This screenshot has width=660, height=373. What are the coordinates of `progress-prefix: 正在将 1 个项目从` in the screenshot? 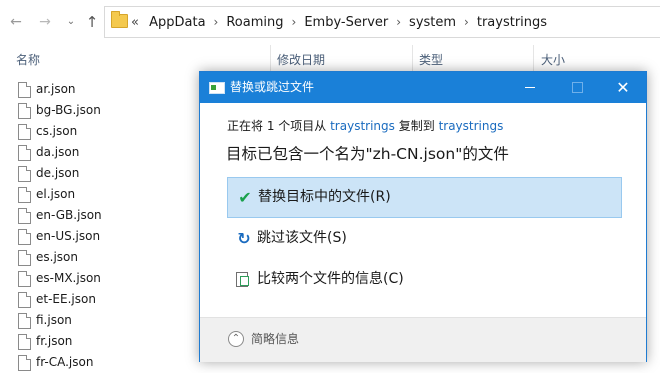 It's located at (277, 126).